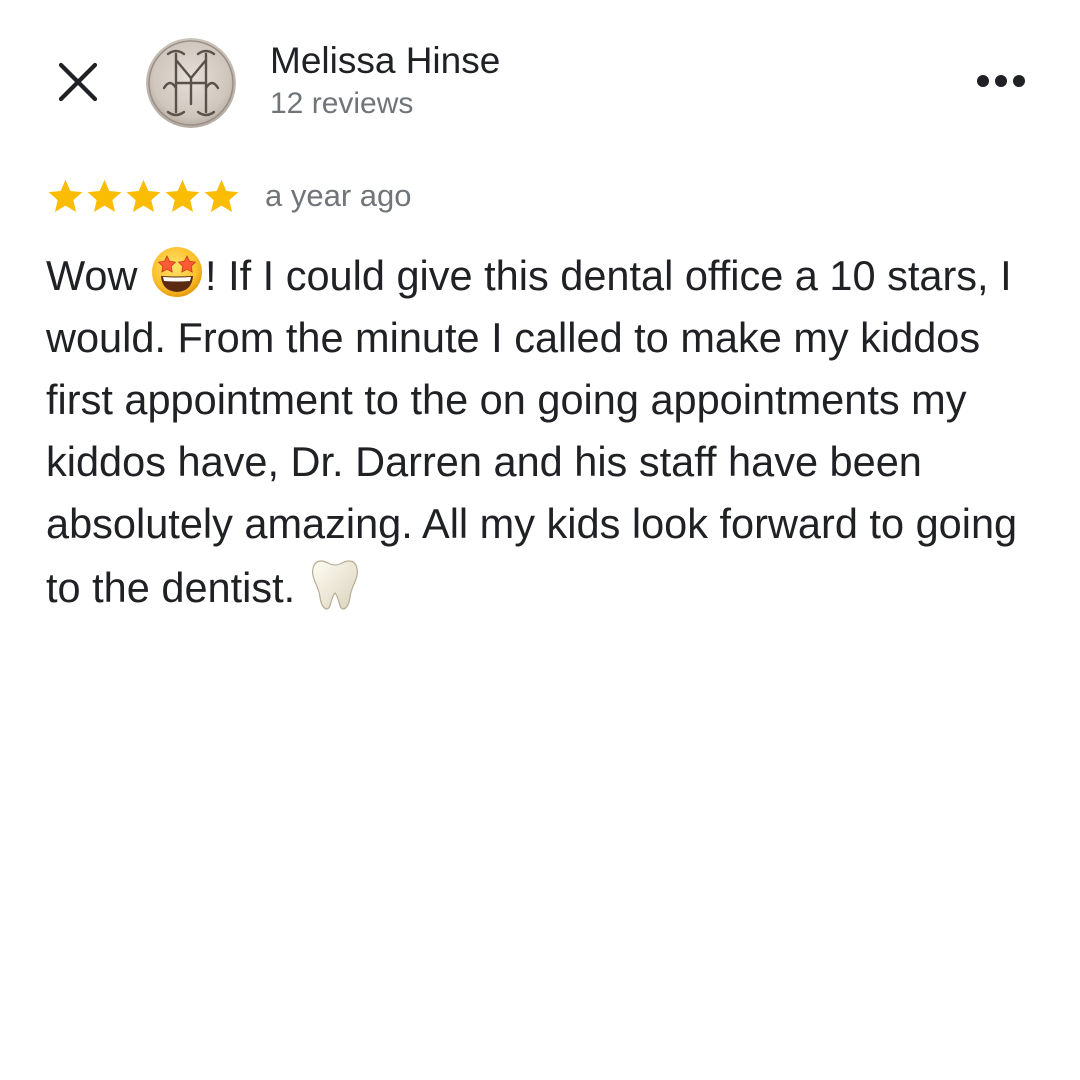 This screenshot has width=1080, height=1080. Describe the element at coordinates (338, 195) in the screenshot. I see `review-date: a year ago` at that location.